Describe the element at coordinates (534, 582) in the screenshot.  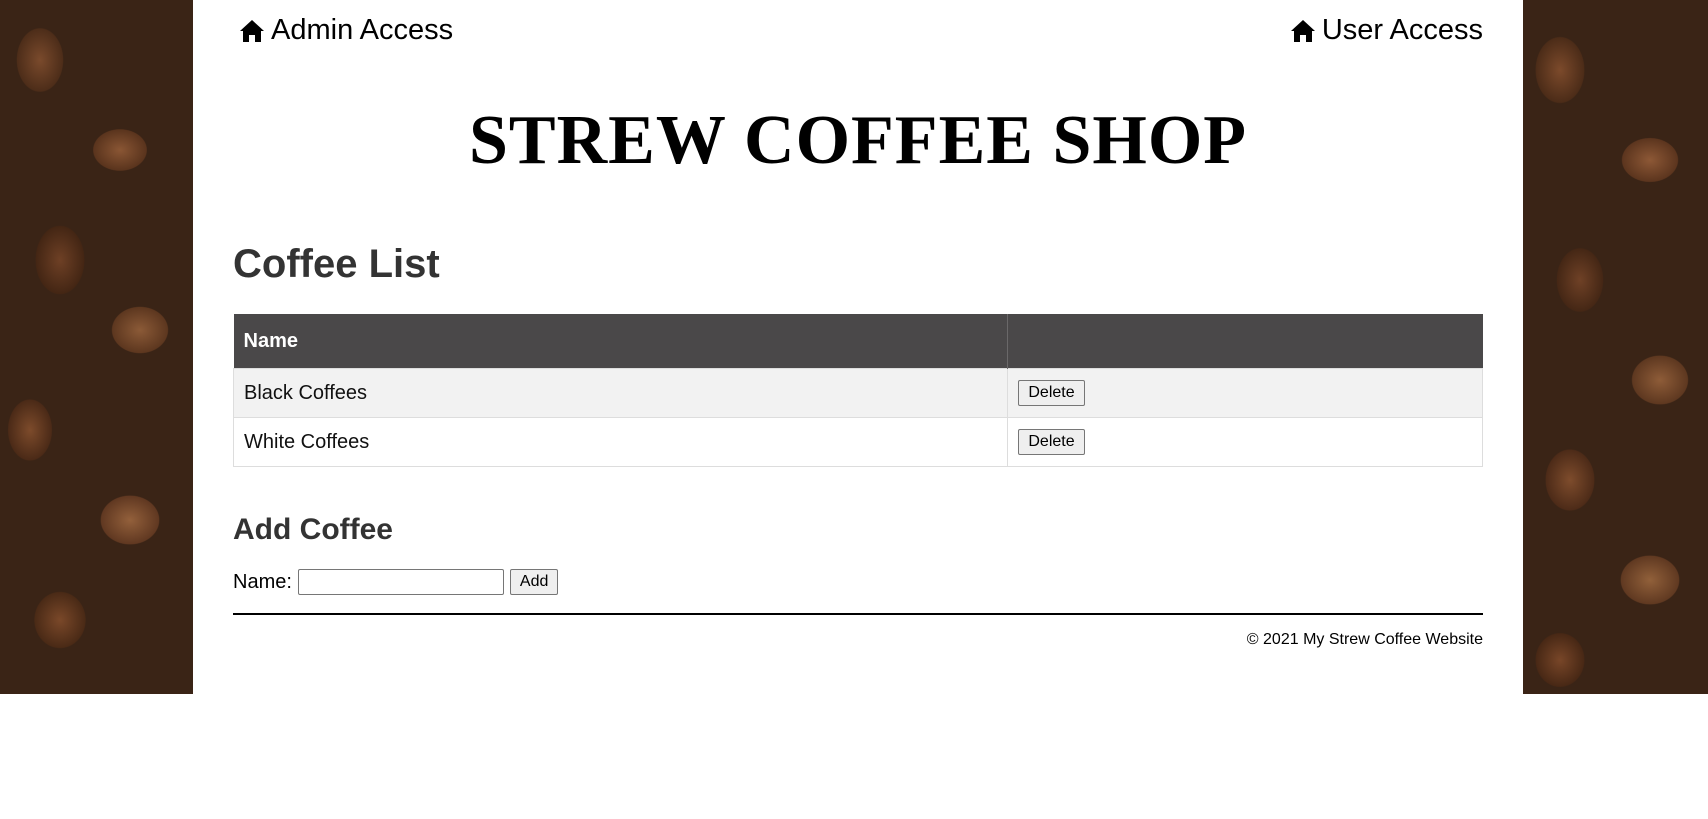
I see `add-button: Add` at that location.